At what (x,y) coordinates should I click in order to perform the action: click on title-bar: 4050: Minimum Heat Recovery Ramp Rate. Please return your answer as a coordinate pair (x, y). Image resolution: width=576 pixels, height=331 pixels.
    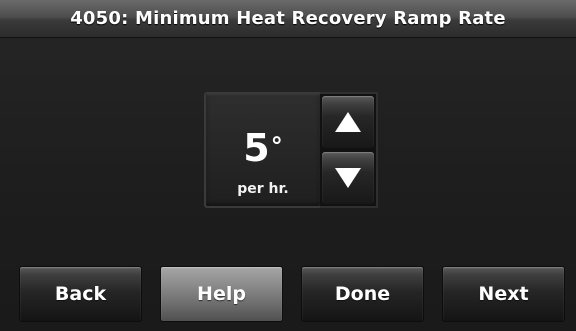
    Looking at the image, I should click on (288, 19).